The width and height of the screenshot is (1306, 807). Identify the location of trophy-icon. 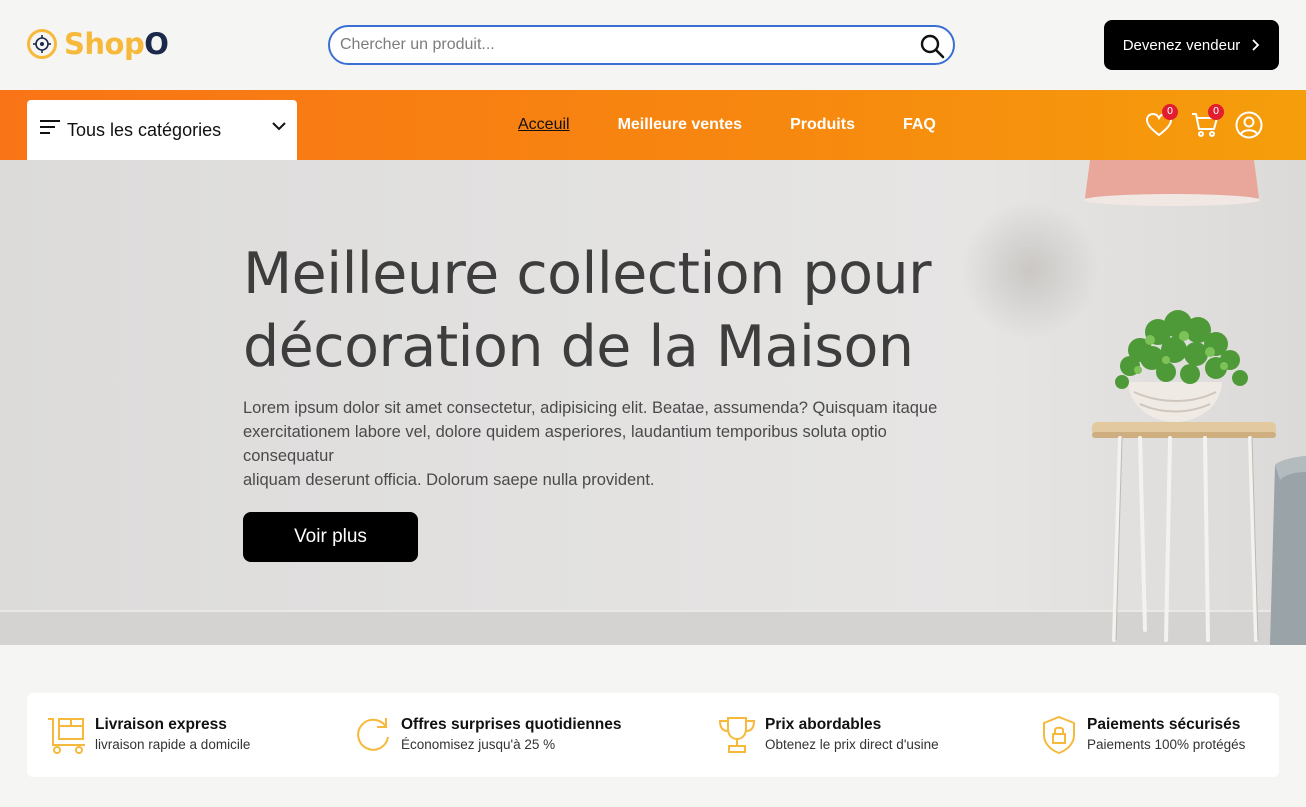
(737, 735).